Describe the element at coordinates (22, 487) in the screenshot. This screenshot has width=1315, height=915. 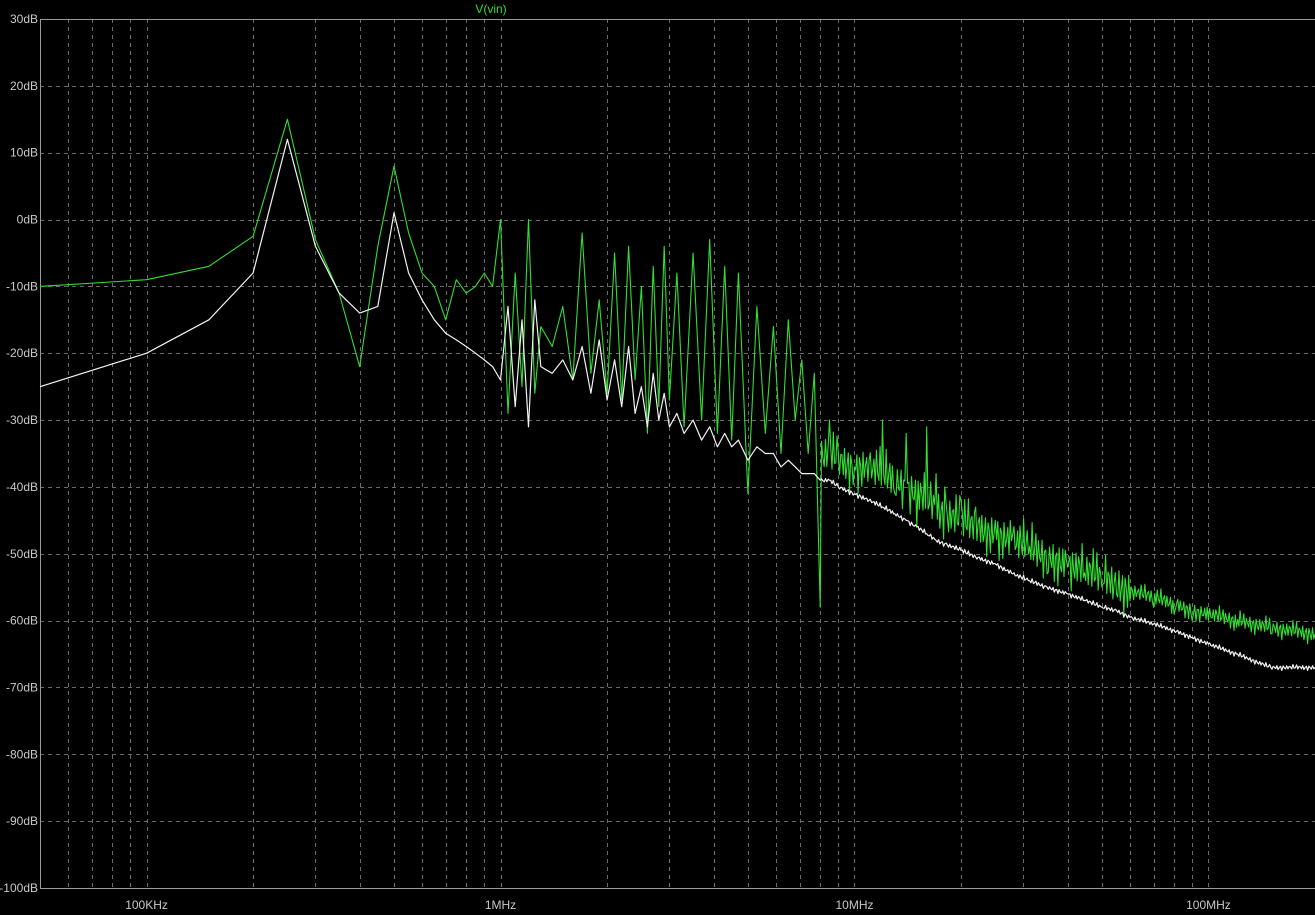
I see `y-tick-label: -40dB` at that location.